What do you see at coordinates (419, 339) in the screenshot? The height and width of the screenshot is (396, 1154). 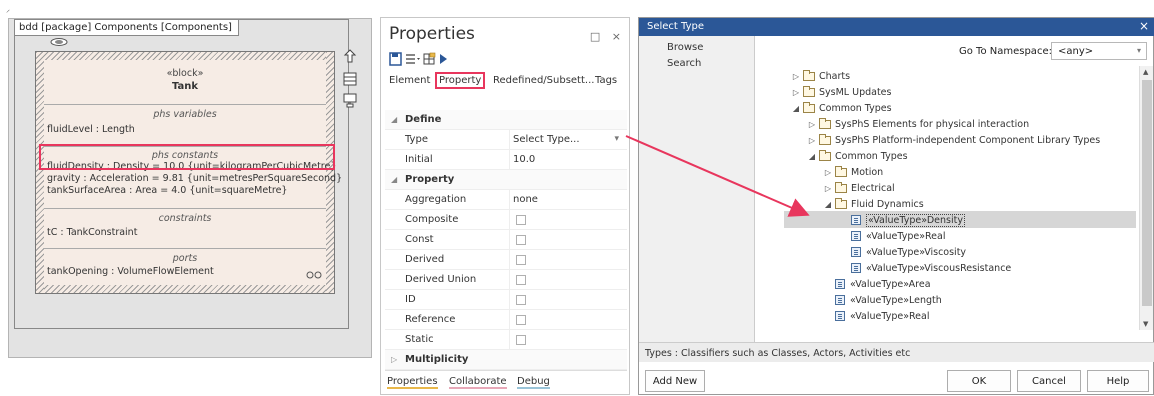 I see `row-label: Static` at bounding box center [419, 339].